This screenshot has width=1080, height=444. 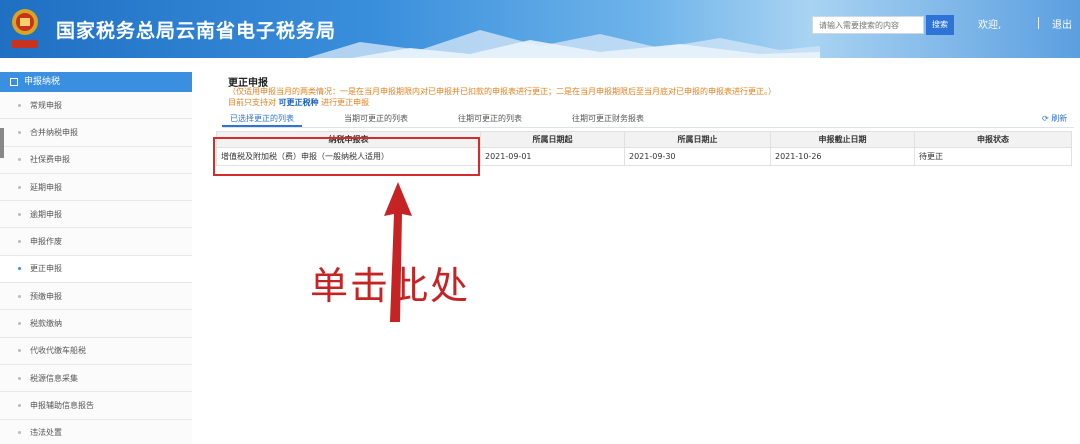 I want to click on callout-text: 单击此处, so click(x=390, y=286).